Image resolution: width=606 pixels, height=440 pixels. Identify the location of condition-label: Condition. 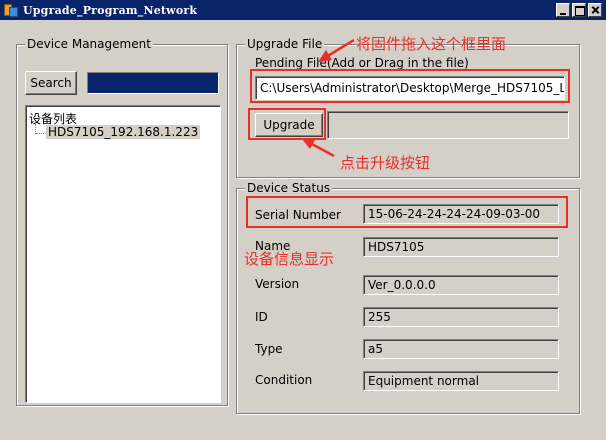
(284, 380).